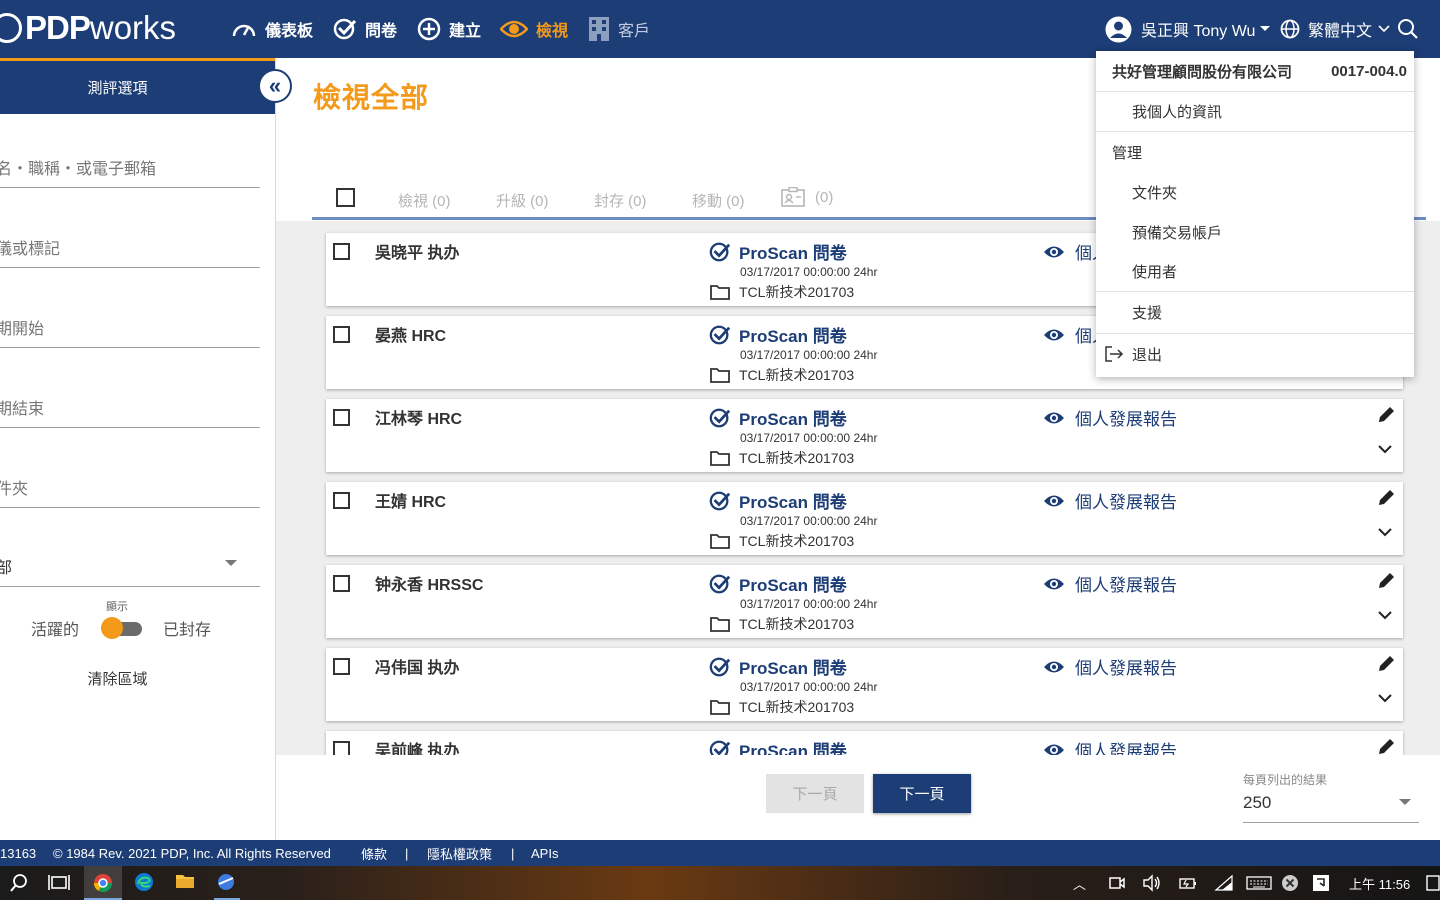 The image size is (1440, 900). I want to click on footer-terms-link: 條款, so click(374, 853).